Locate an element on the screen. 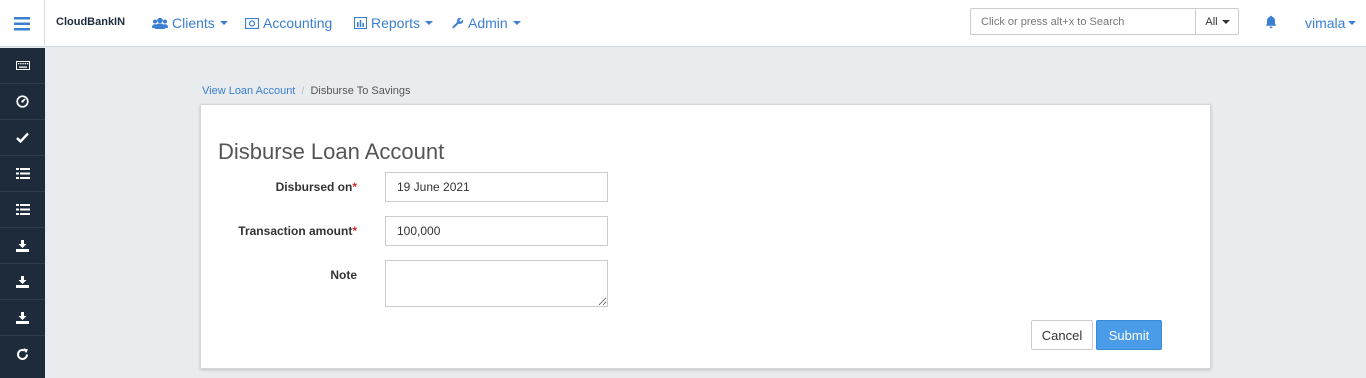 The height and width of the screenshot is (378, 1366). page-title: Disburse Loan Account is located at coordinates (331, 151).